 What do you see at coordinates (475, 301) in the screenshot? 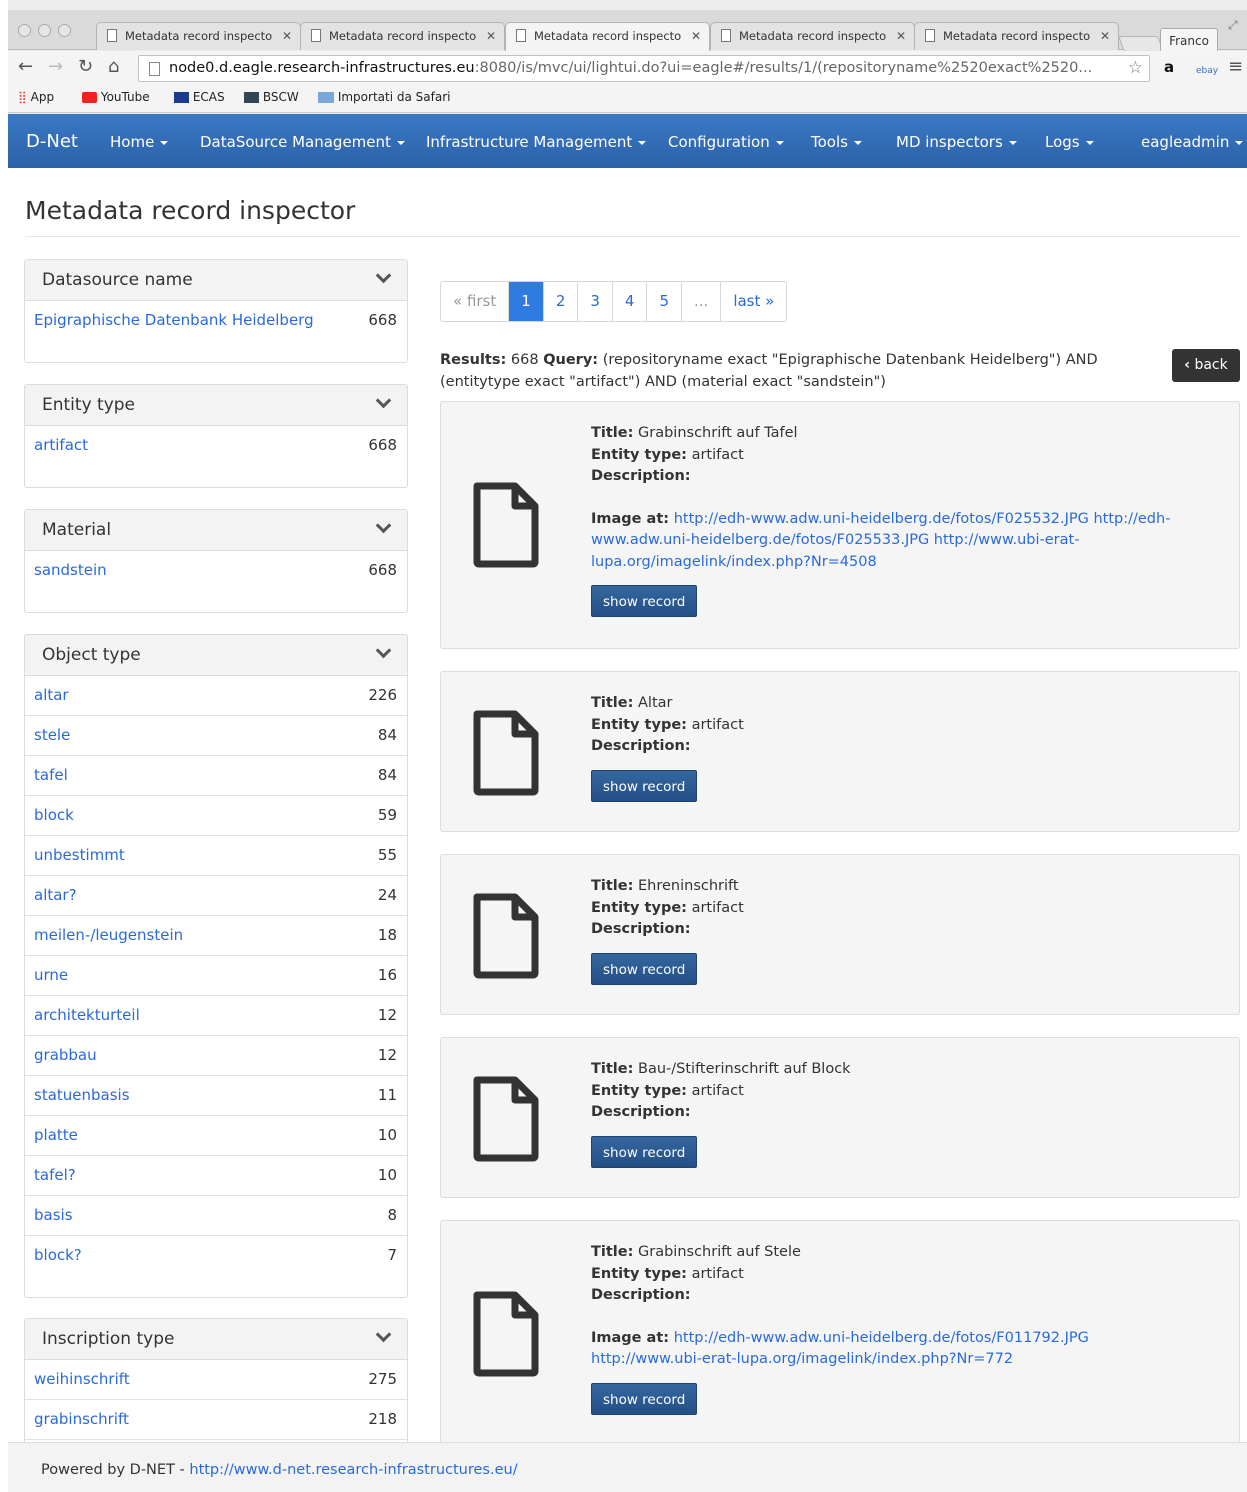
I see `page-first: « first` at bounding box center [475, 301].